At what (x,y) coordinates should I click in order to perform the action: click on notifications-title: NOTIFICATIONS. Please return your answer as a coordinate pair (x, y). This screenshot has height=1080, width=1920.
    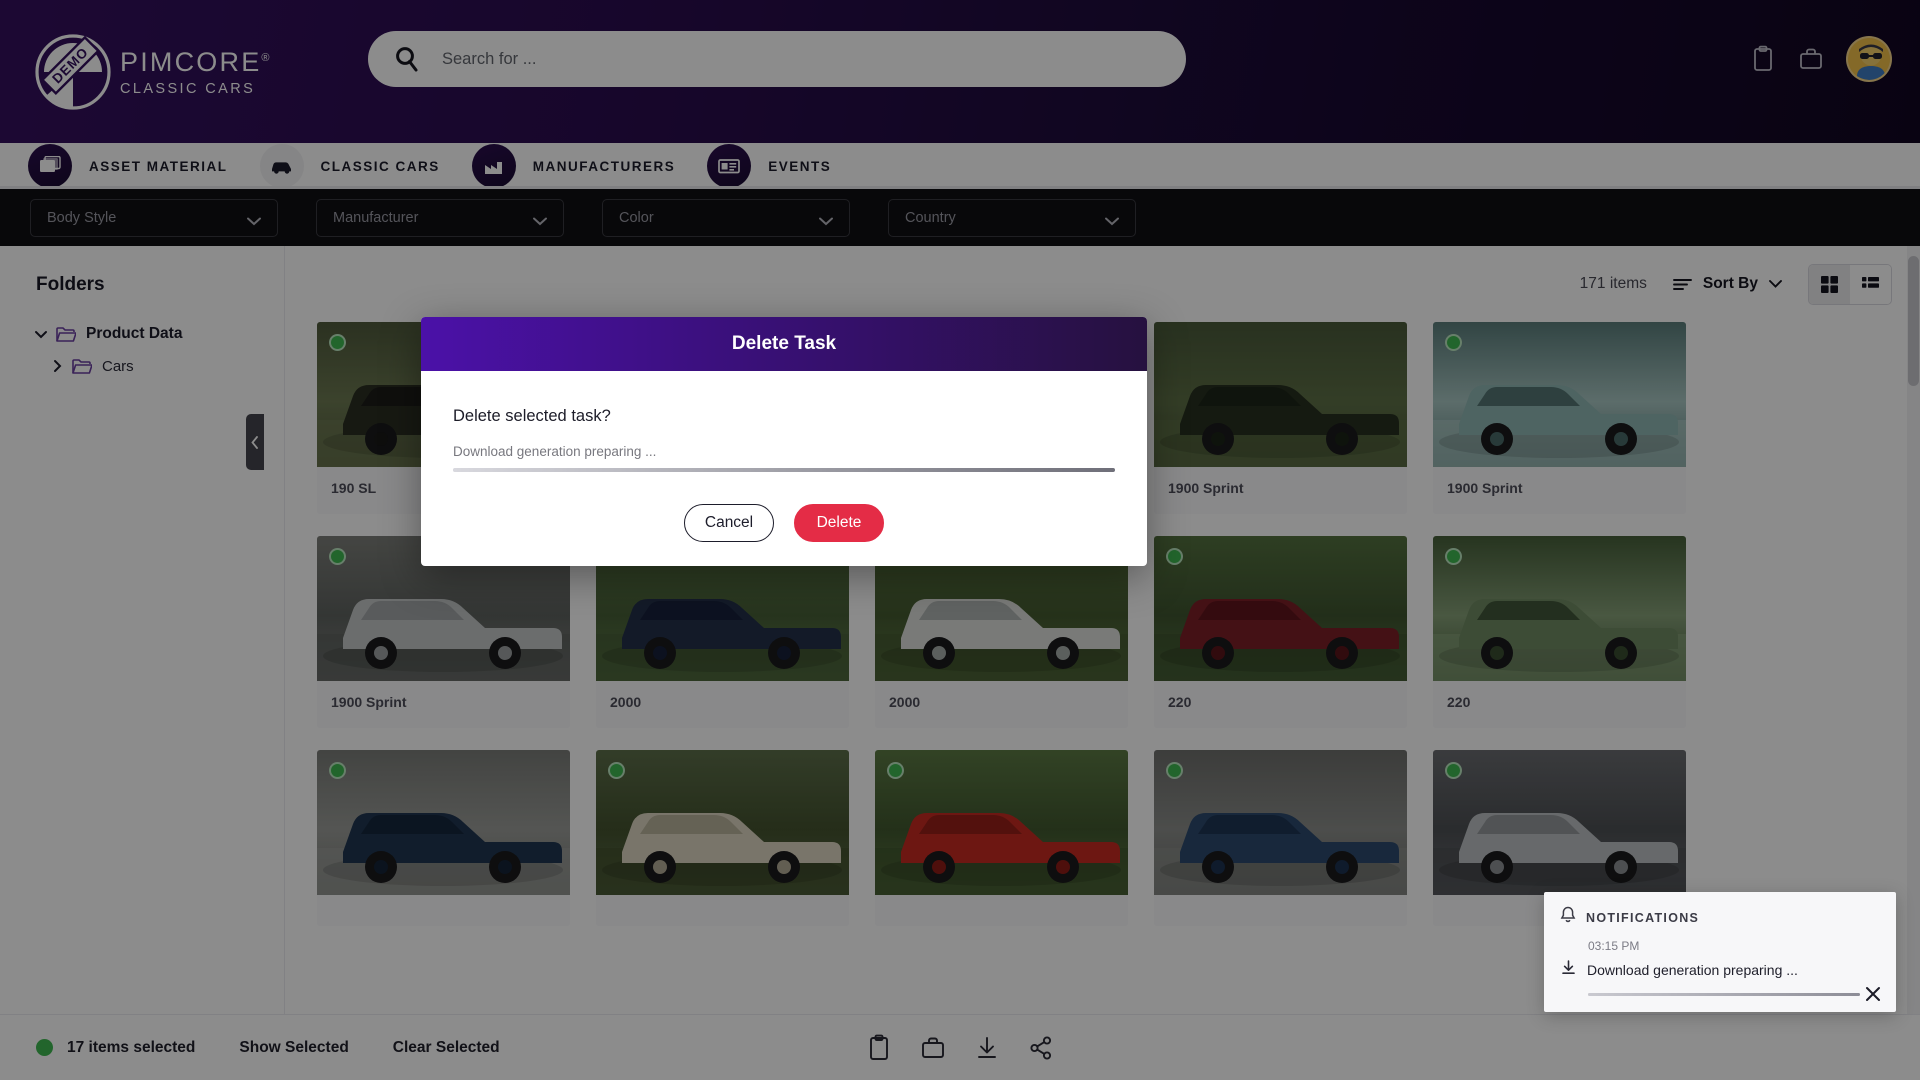
    Looking at the image, I should click on (1643, 917).